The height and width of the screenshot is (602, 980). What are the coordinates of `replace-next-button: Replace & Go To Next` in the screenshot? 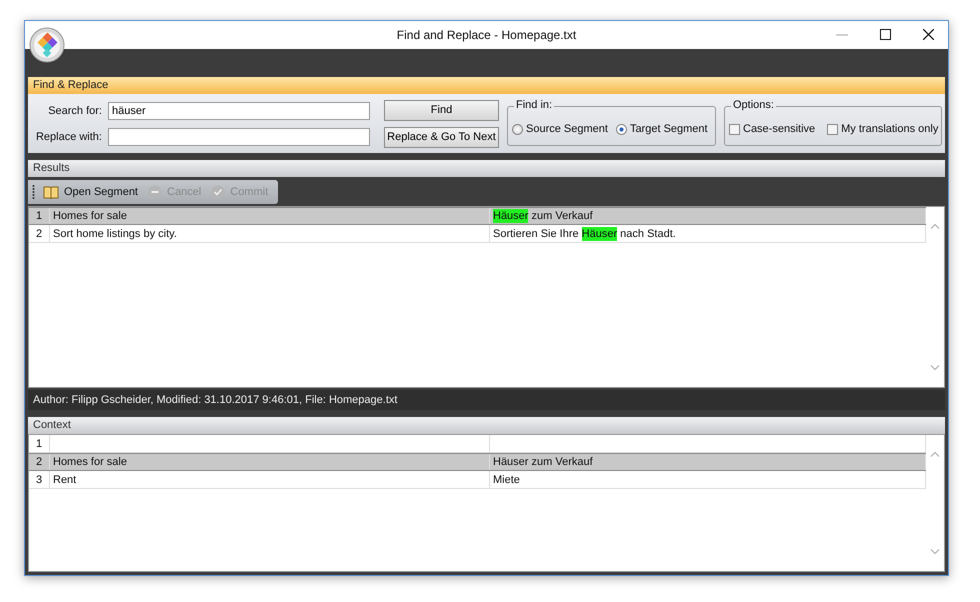 It's located at (441, 137).